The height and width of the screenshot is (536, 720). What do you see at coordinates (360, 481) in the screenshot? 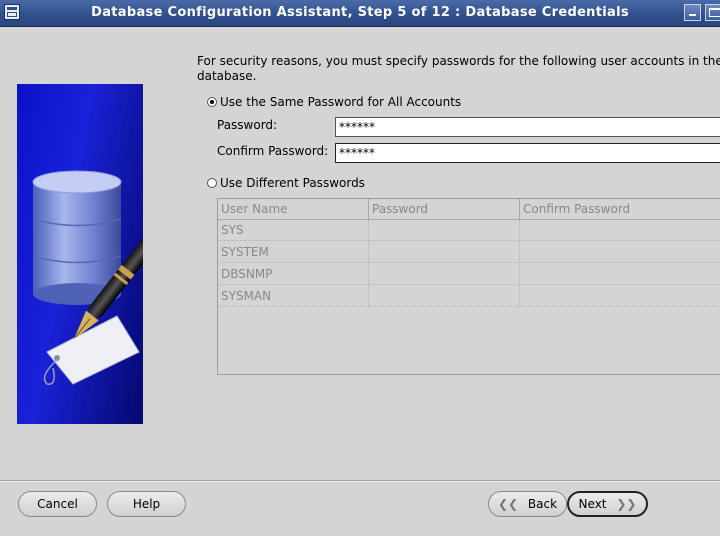
I see `button-separator` at bounding box center [360, 481].